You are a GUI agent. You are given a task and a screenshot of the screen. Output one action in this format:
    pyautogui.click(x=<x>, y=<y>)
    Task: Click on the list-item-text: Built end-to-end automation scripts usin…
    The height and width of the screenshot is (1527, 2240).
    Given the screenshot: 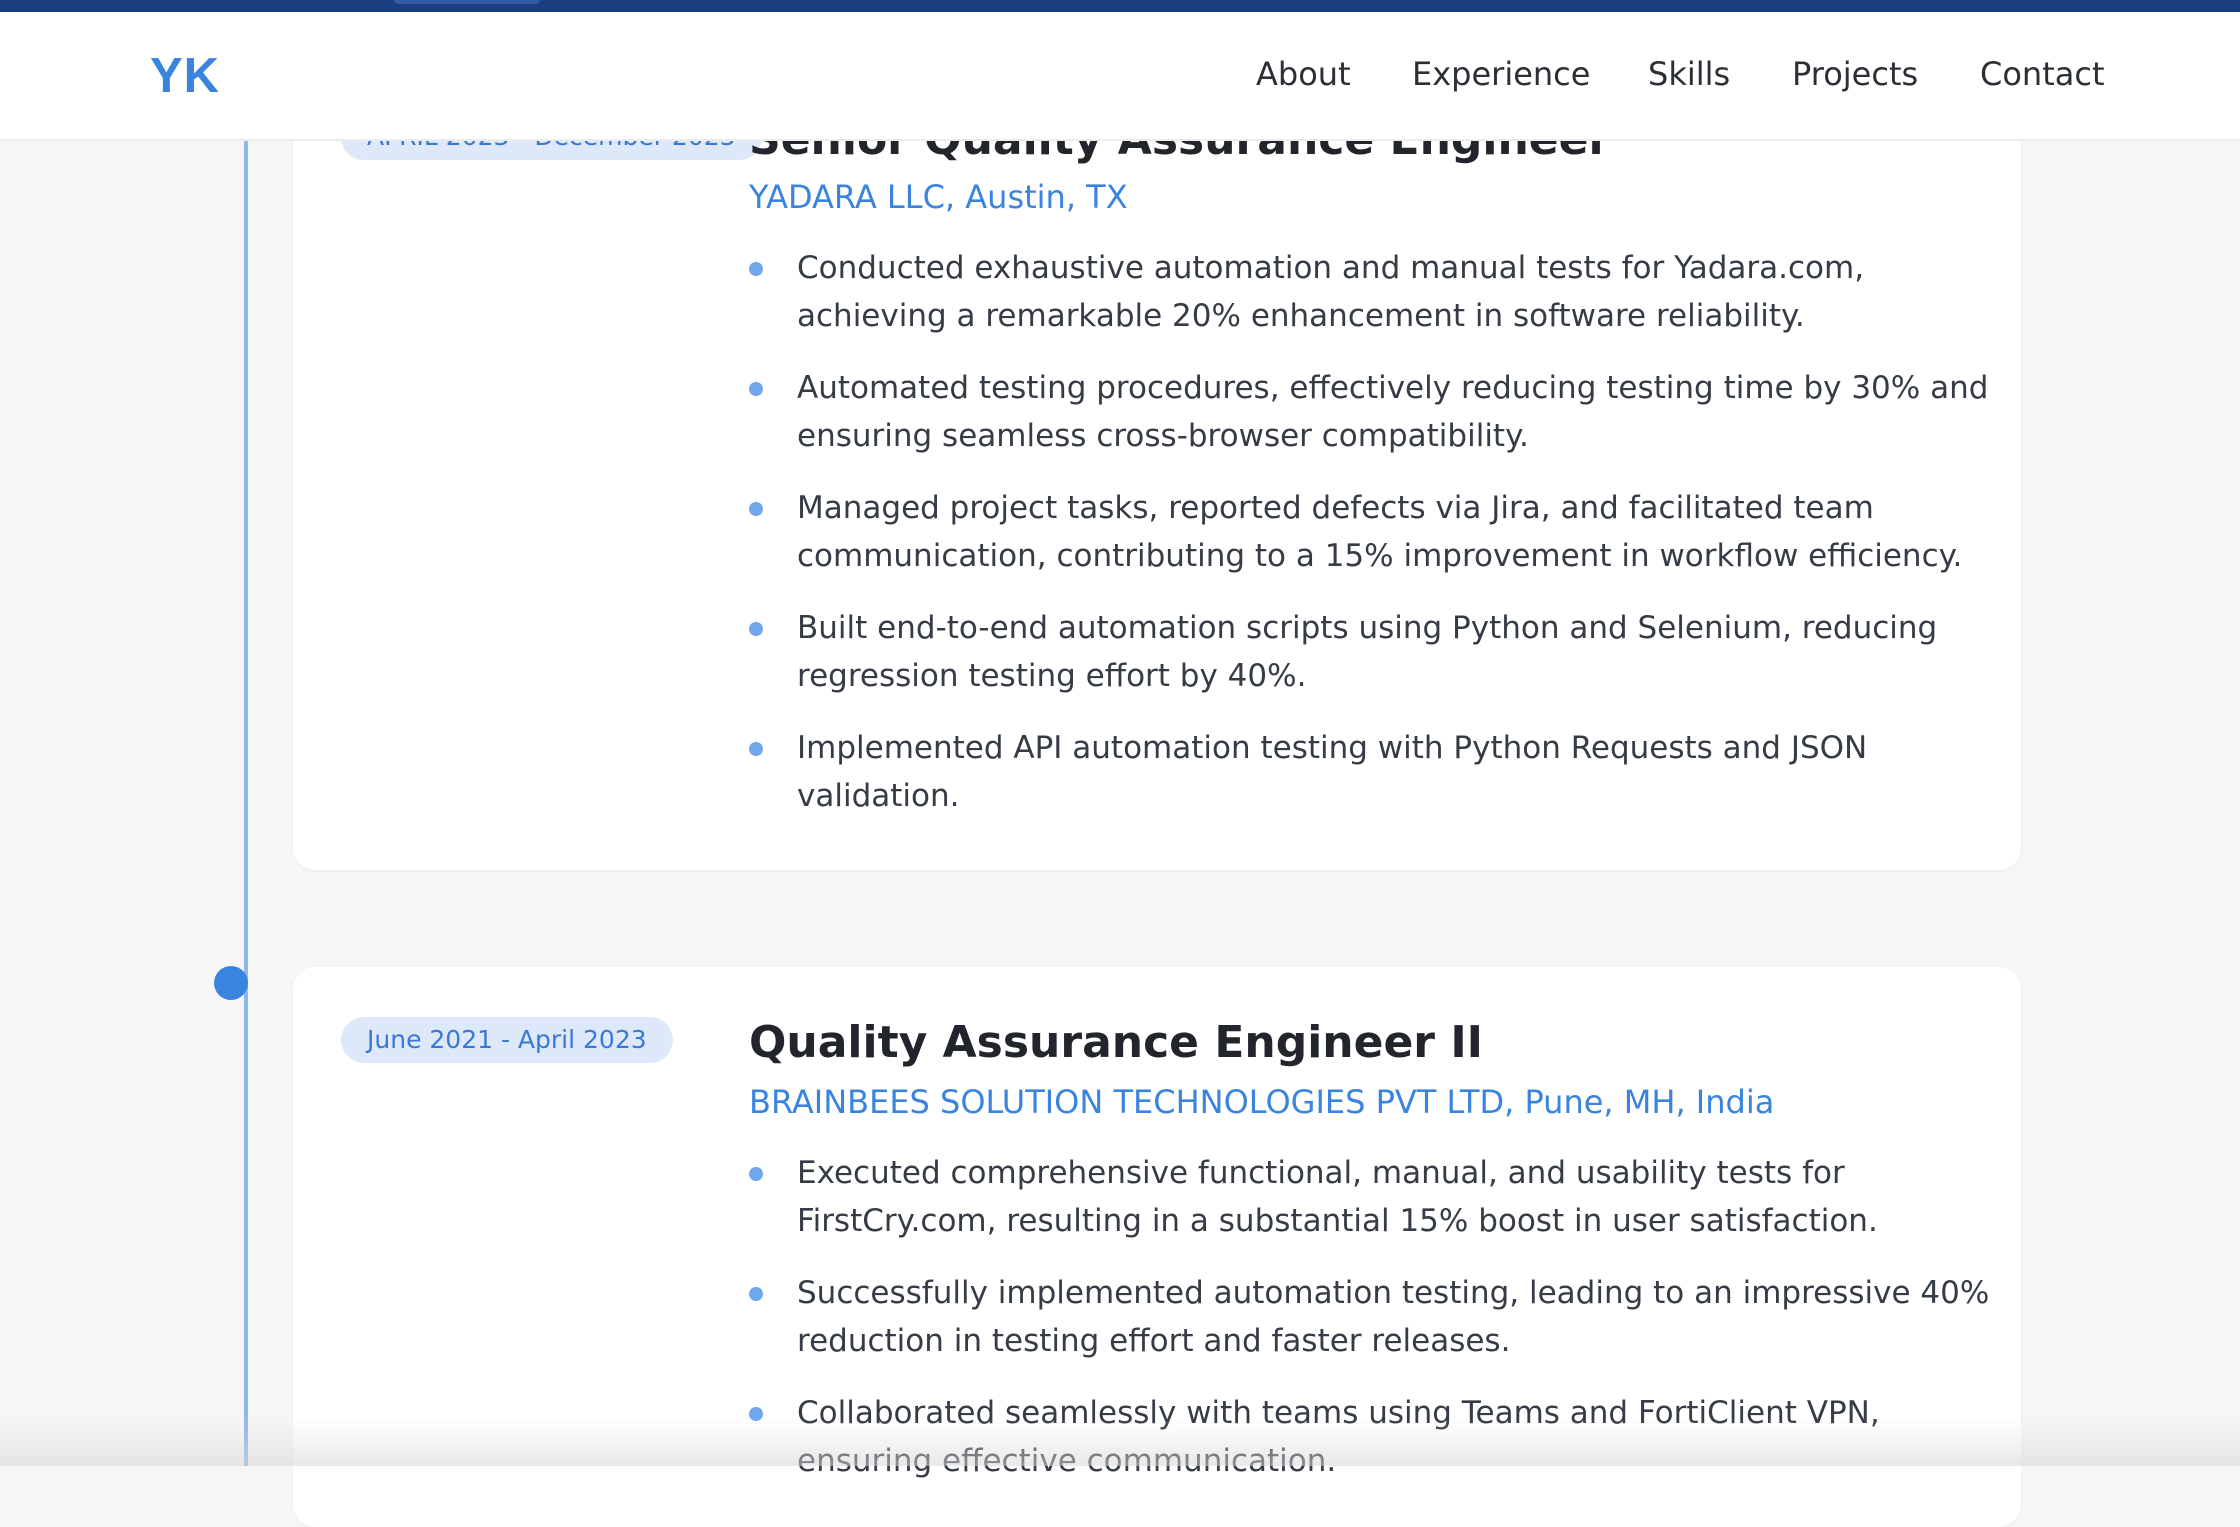 What is the action you would take?
    pyautogui.click(x=1367, y=652)
    